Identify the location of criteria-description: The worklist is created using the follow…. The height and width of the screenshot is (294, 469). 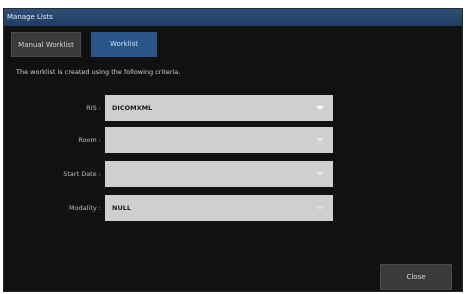
(98, 72).